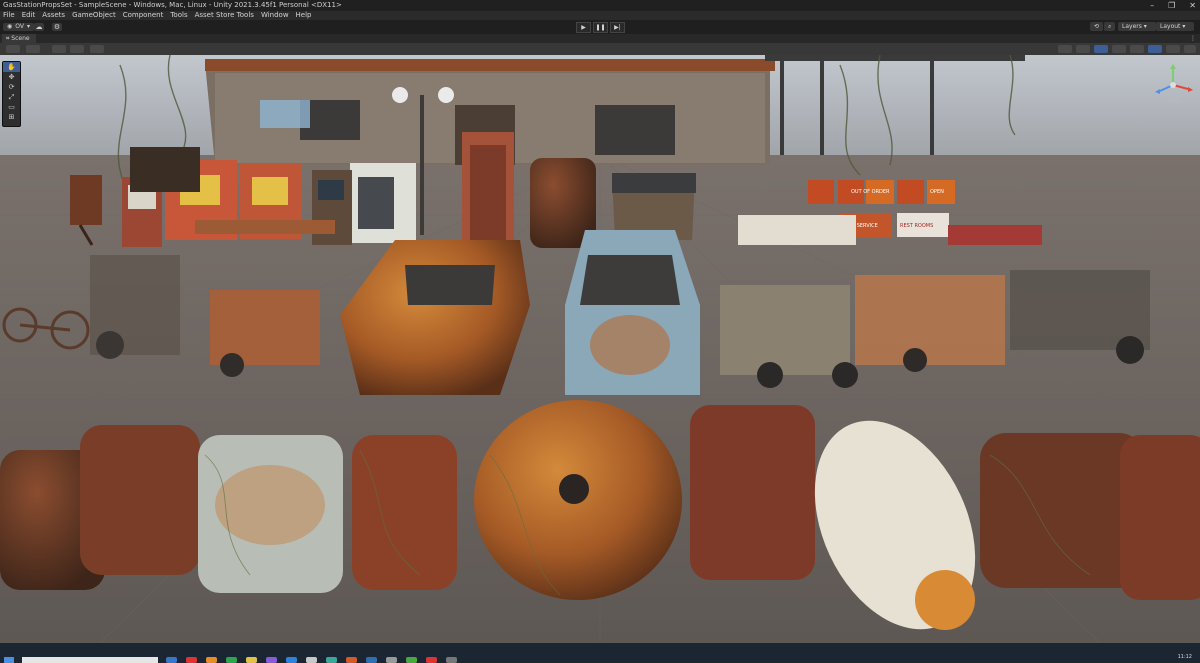 This screenshot has width=1200, height=663. What do you see at coordinates (77, 49) in the screenshot?
I see `increment-snap-button` at bounding box center [77, 49].